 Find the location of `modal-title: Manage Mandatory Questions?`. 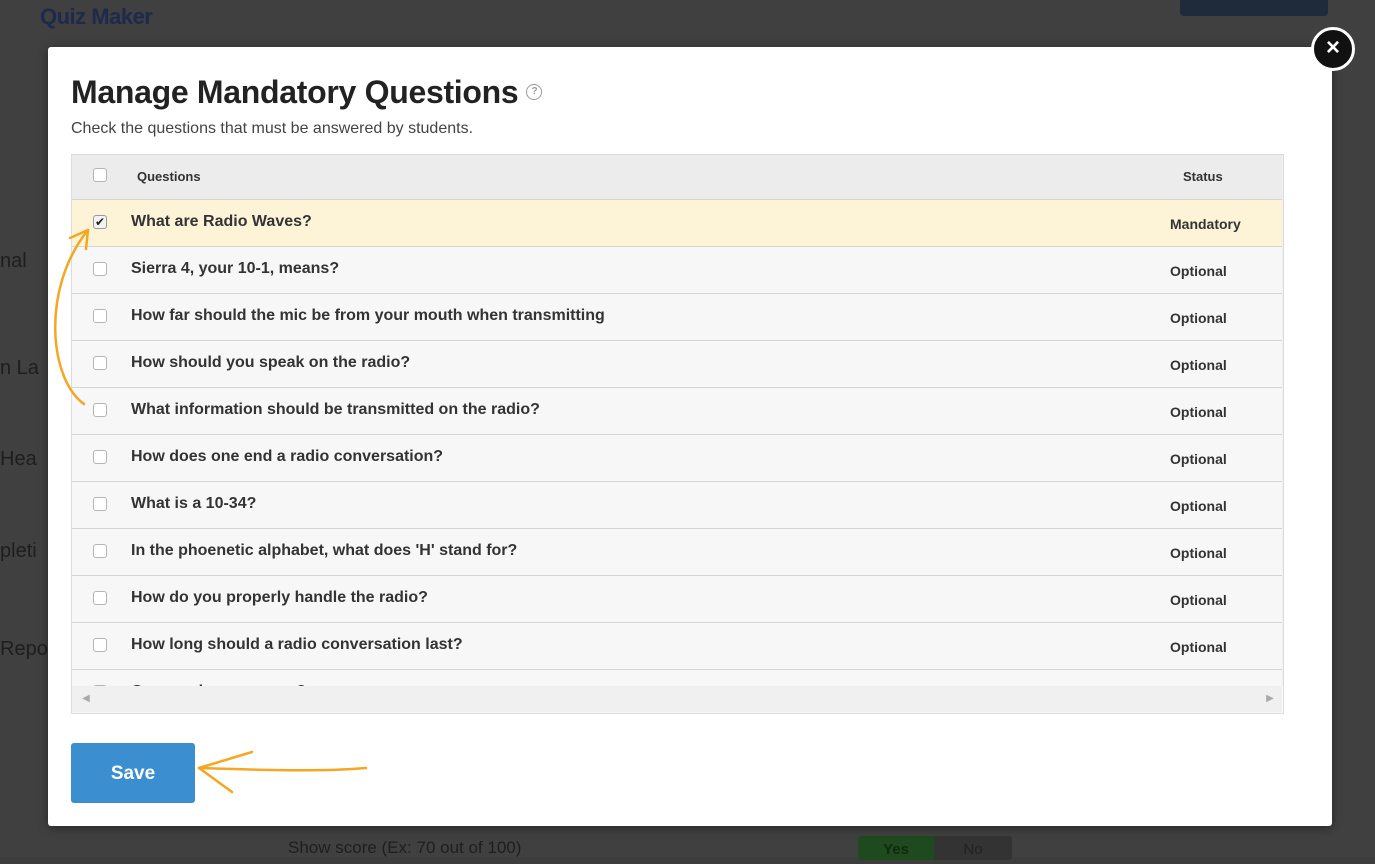

modal-title: Manage Mandatory Questions? is located at coordinates (307, 92).